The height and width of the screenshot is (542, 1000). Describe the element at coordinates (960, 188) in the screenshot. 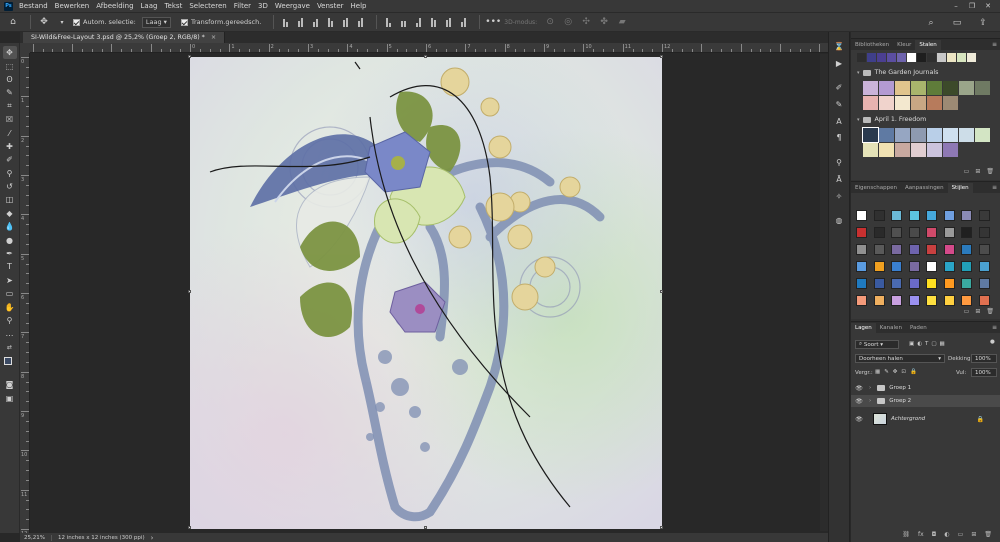

I see `tab-stijlen: Stijlen` at that location.